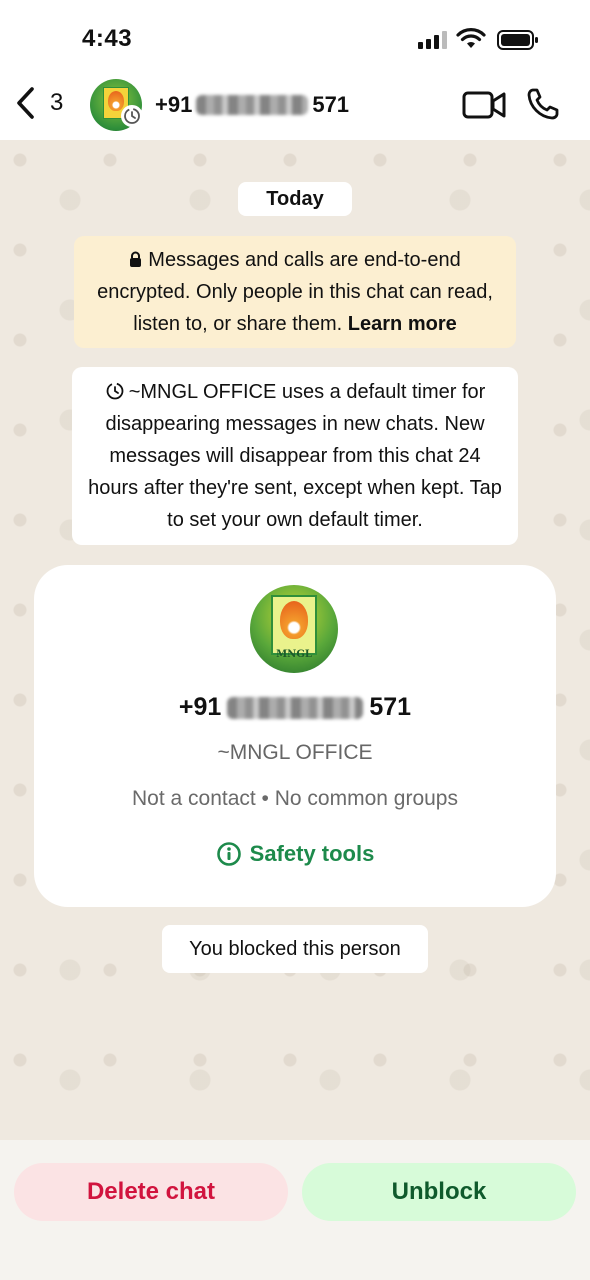 The height and width of the screenshot is (1280, 590). What do you see at coordinates (295, 949) in the screenshot?
I see `blocked-notice: You blocked this person` at bounding box center [295, 949].